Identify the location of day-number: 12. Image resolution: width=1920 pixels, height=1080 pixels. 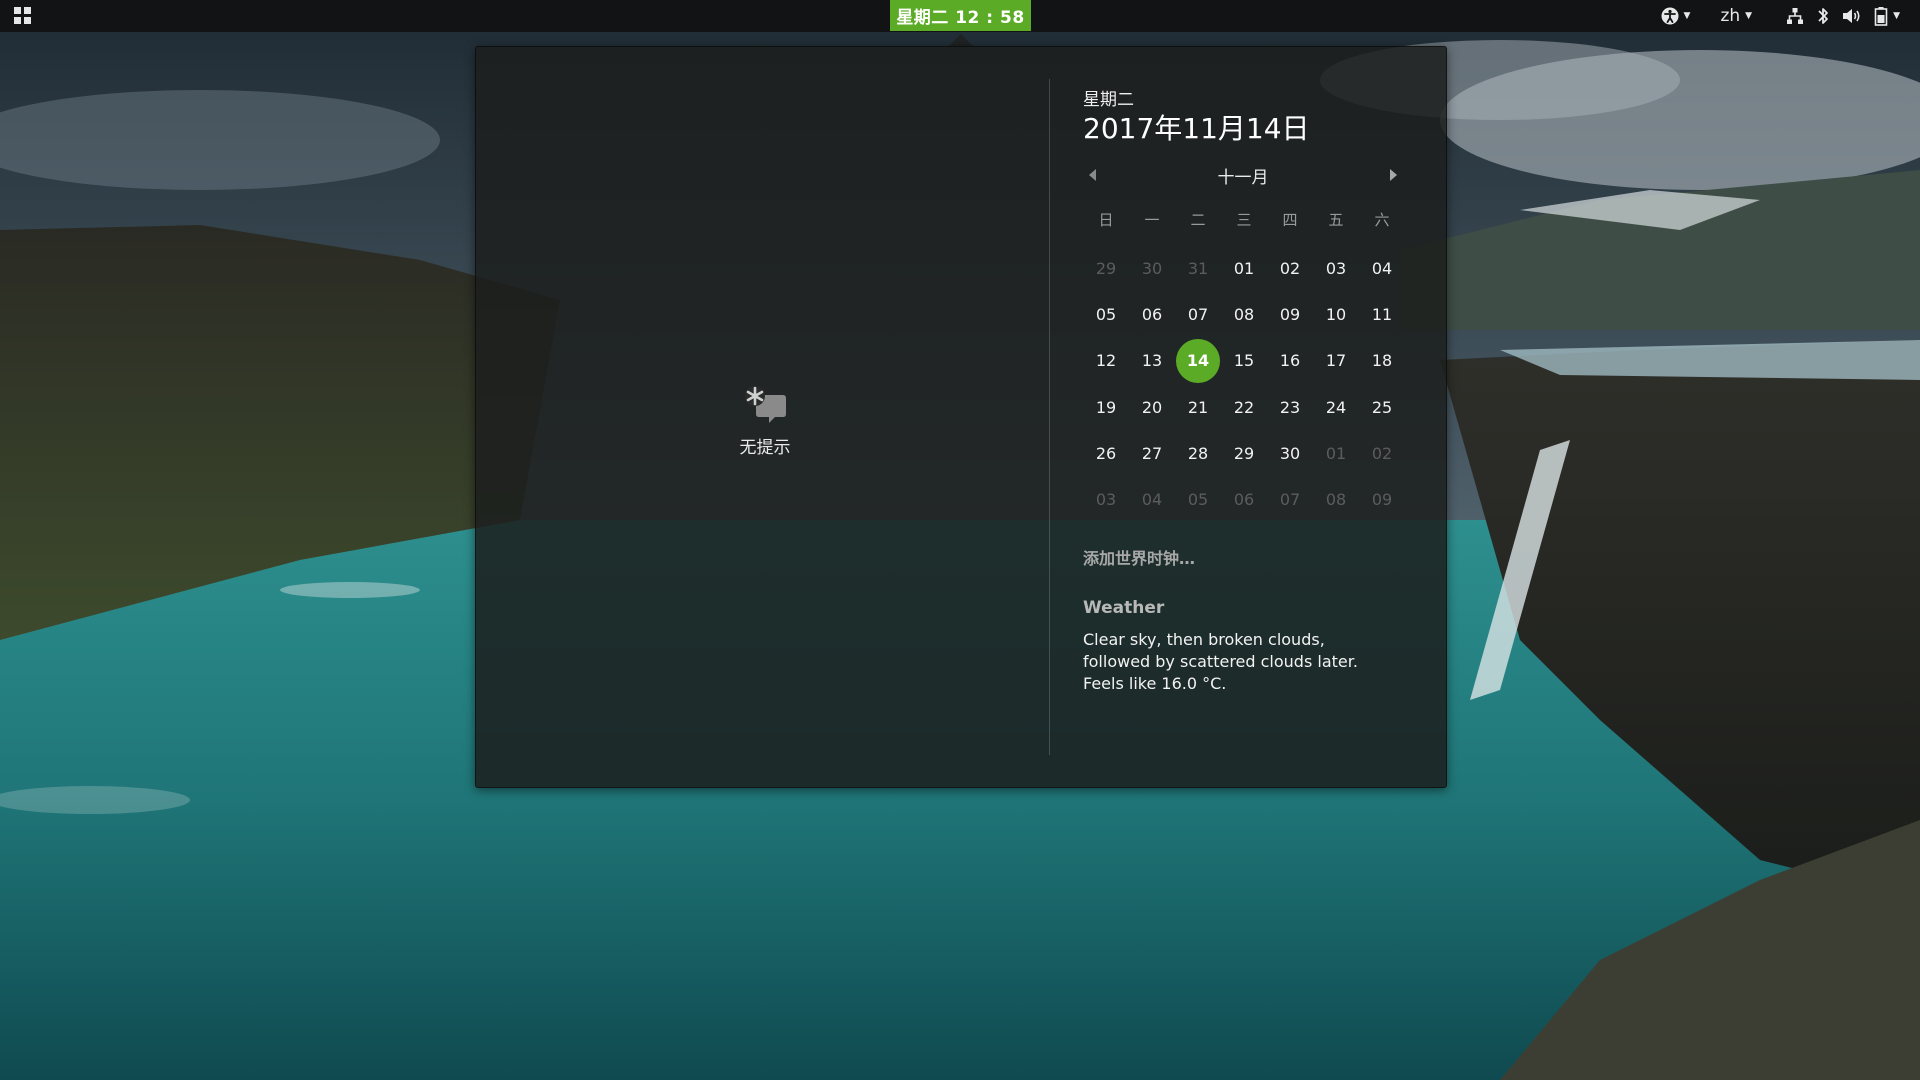
(1106, 360).